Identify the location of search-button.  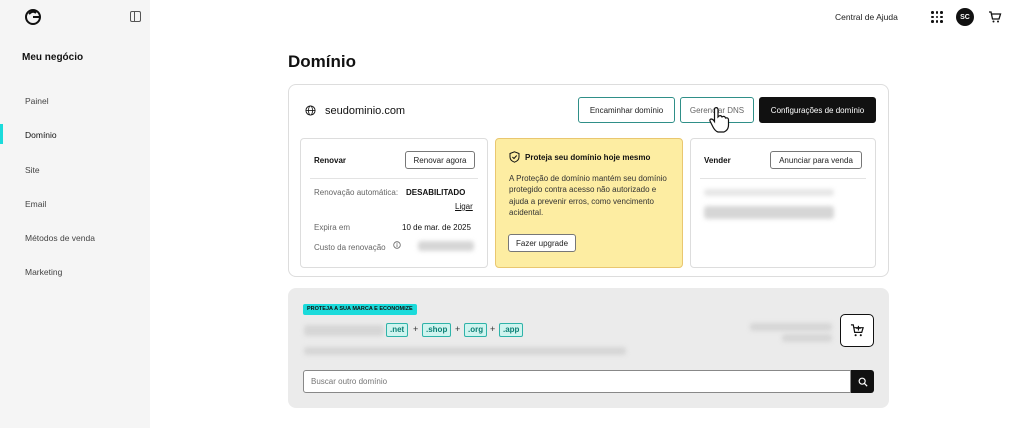
(862, 381).